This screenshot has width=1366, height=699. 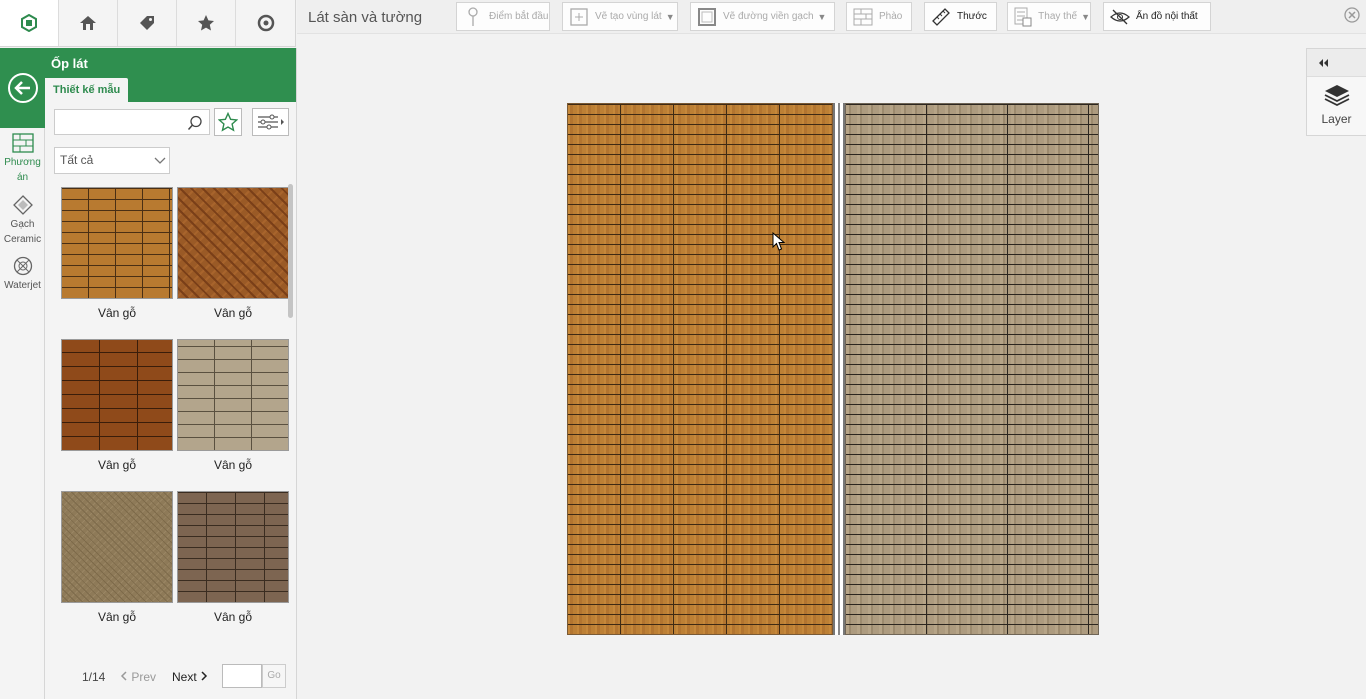 I want to click on molding-button: Phào, so click(x=879, y=16).